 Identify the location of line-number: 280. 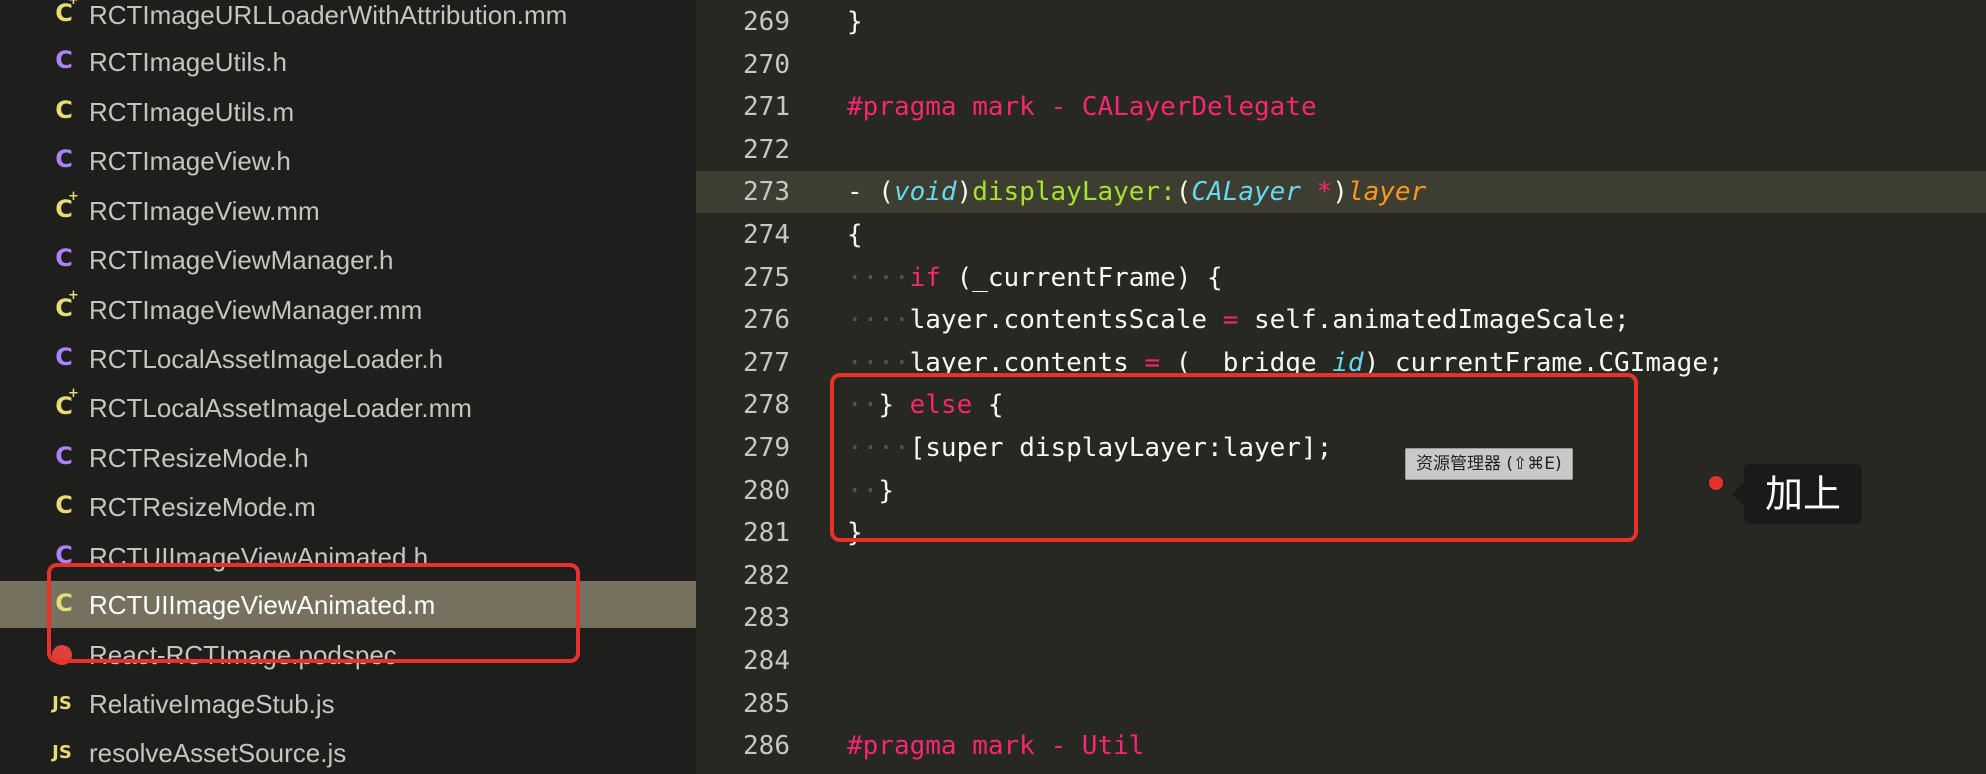
(766, 491).